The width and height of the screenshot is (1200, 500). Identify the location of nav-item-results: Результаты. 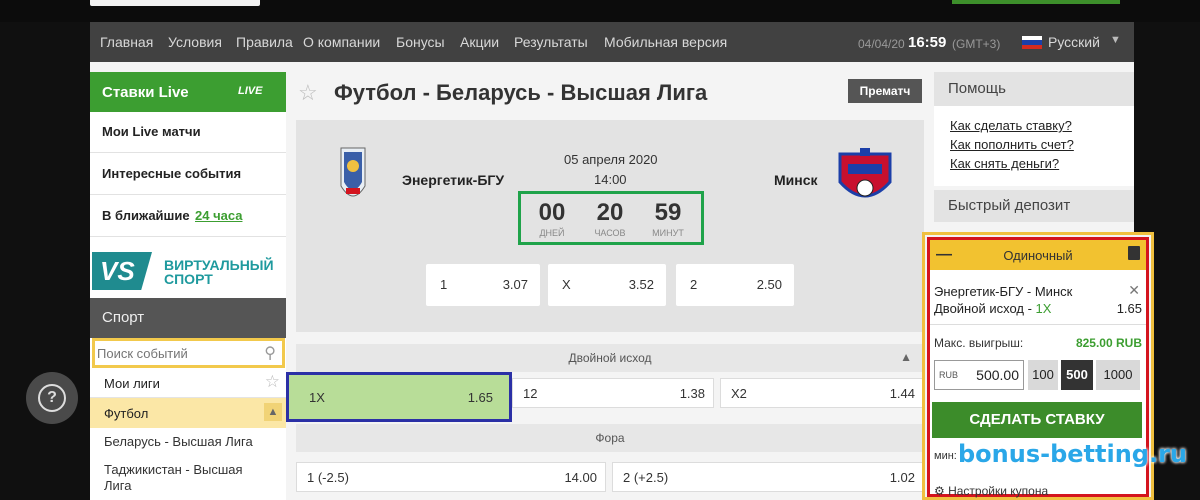
(551, 42).